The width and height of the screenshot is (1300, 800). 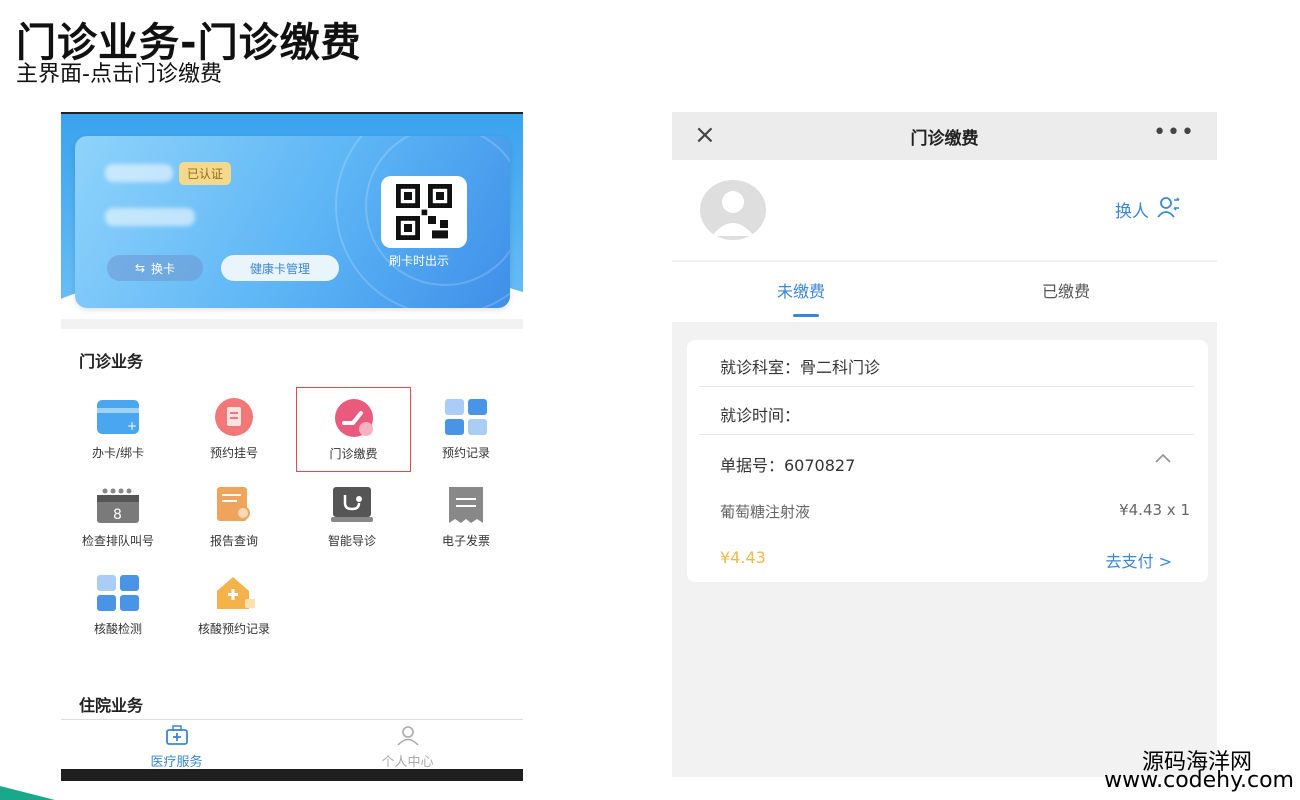 I want to click on register-icon, so click(x=234, y=417).